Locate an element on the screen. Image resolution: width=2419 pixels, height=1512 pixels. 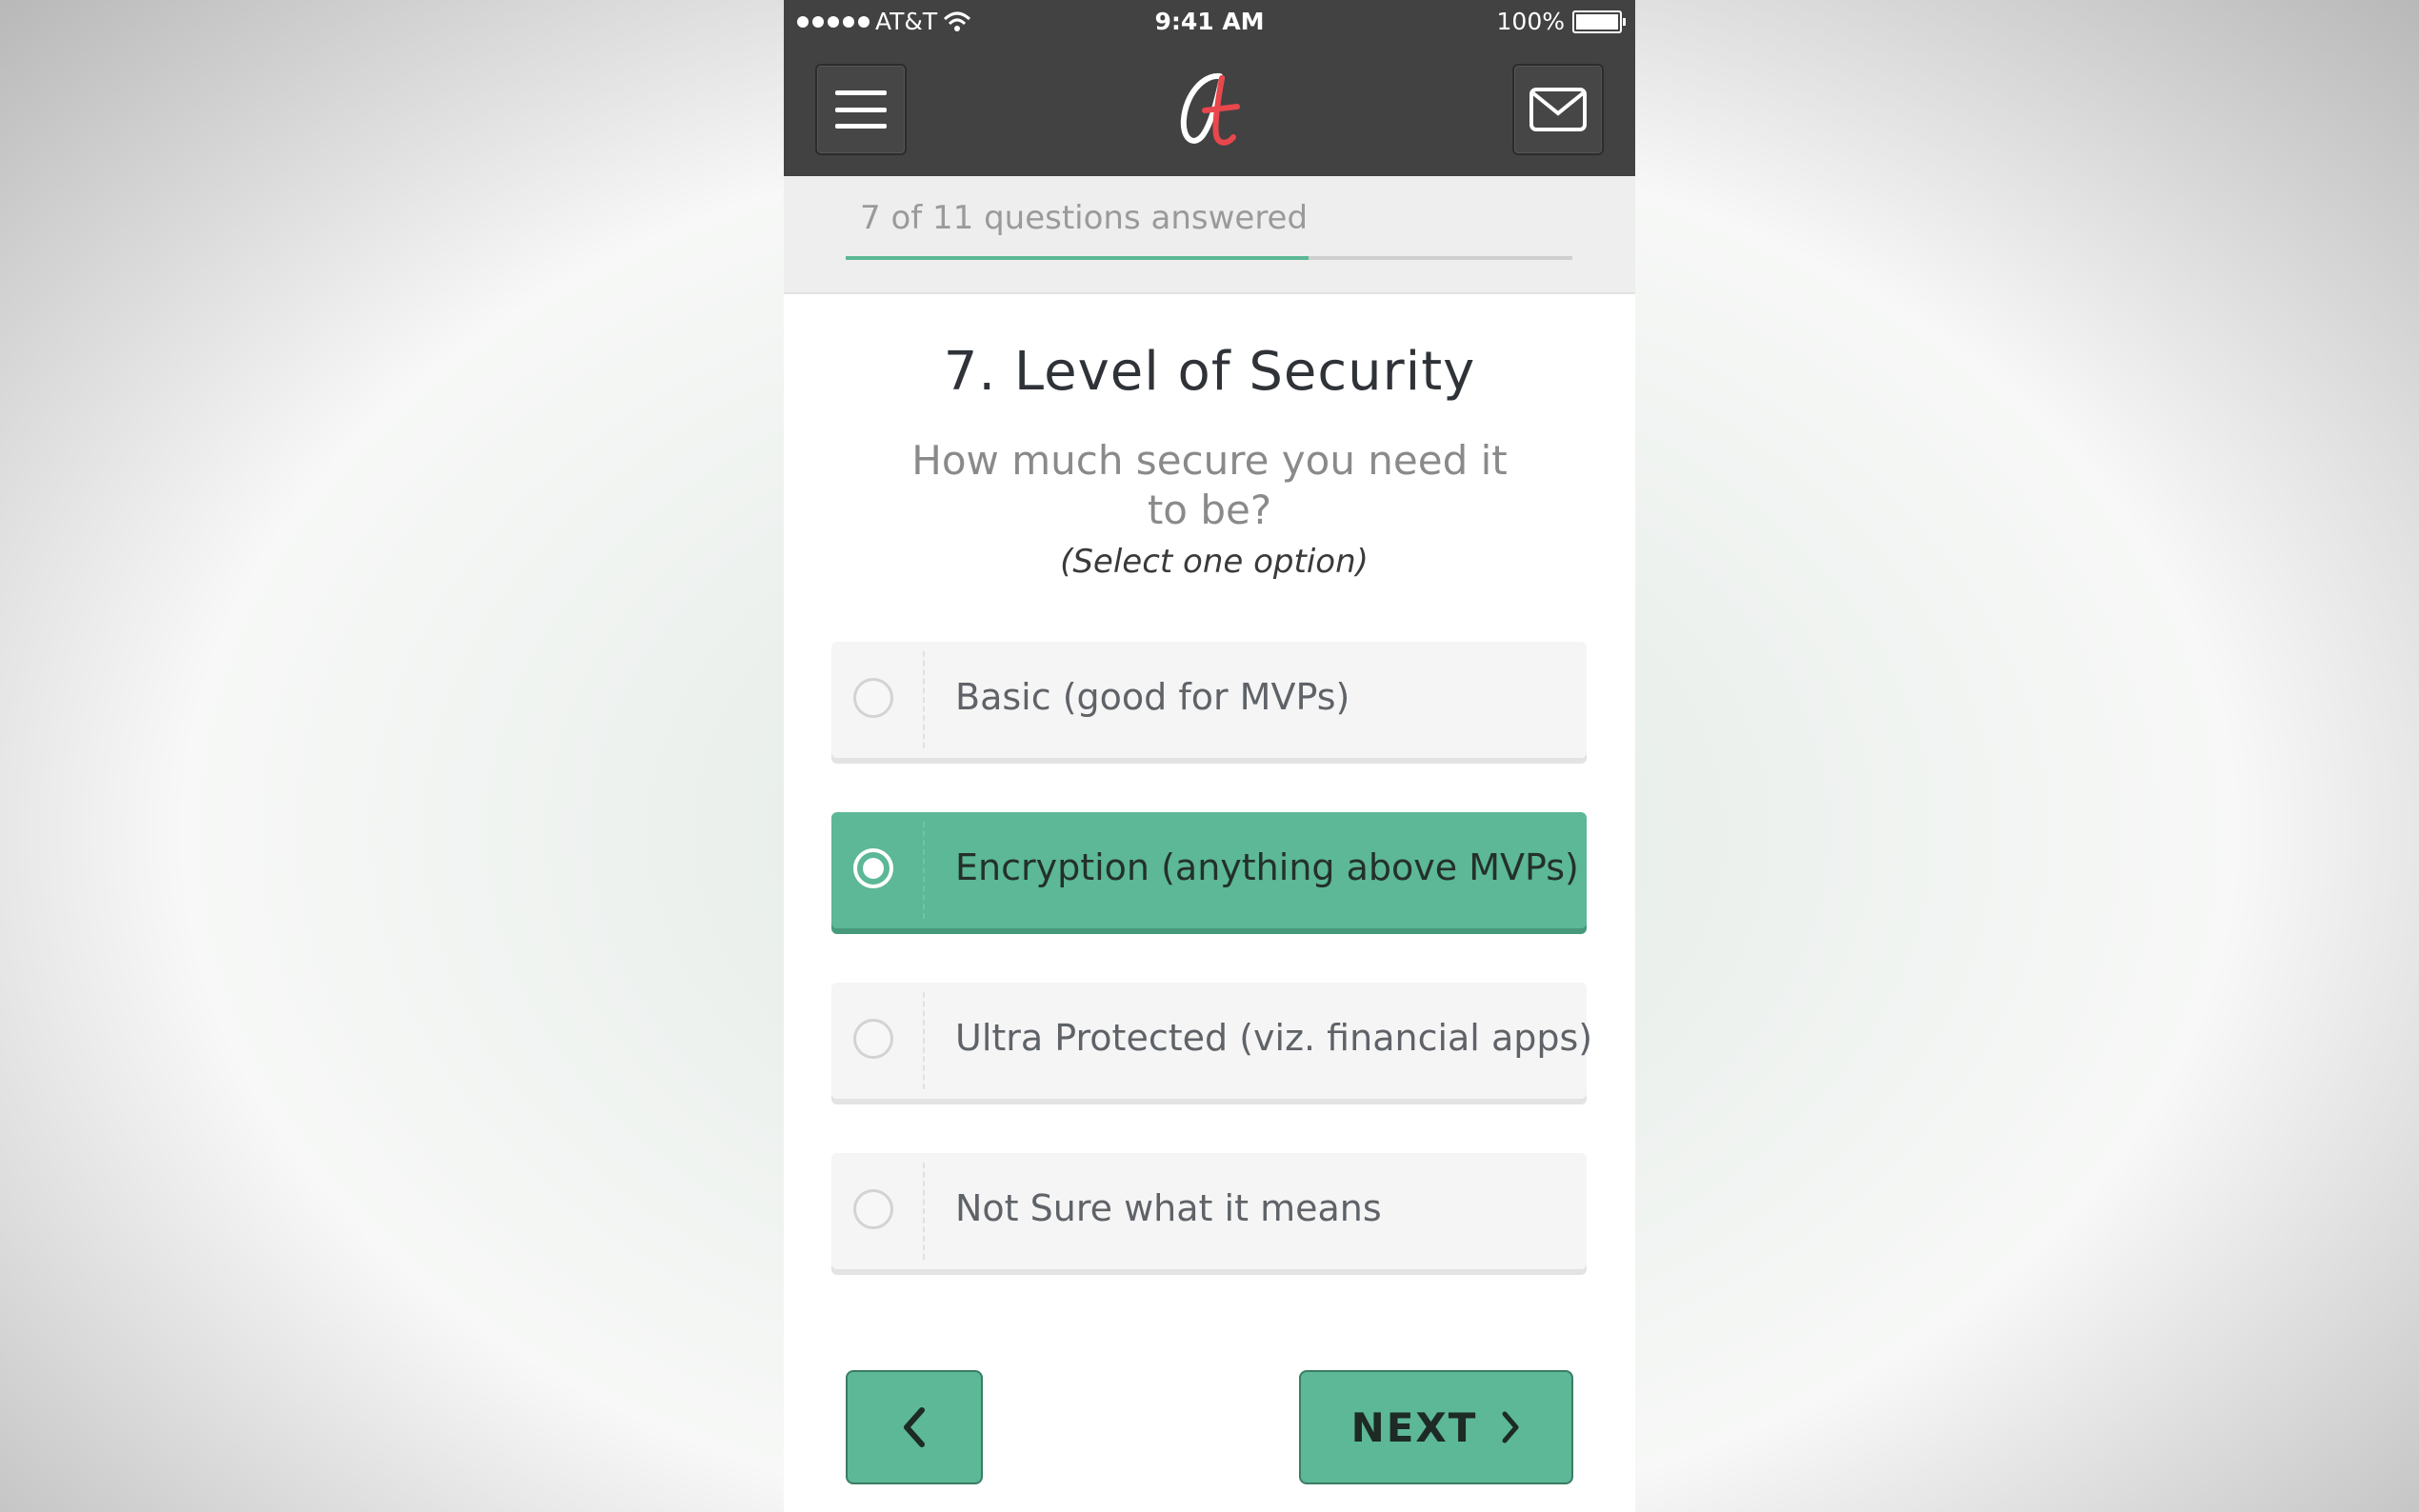
option-label: Encryption (anything above MVPs) is located at coordinates (1267, 867).